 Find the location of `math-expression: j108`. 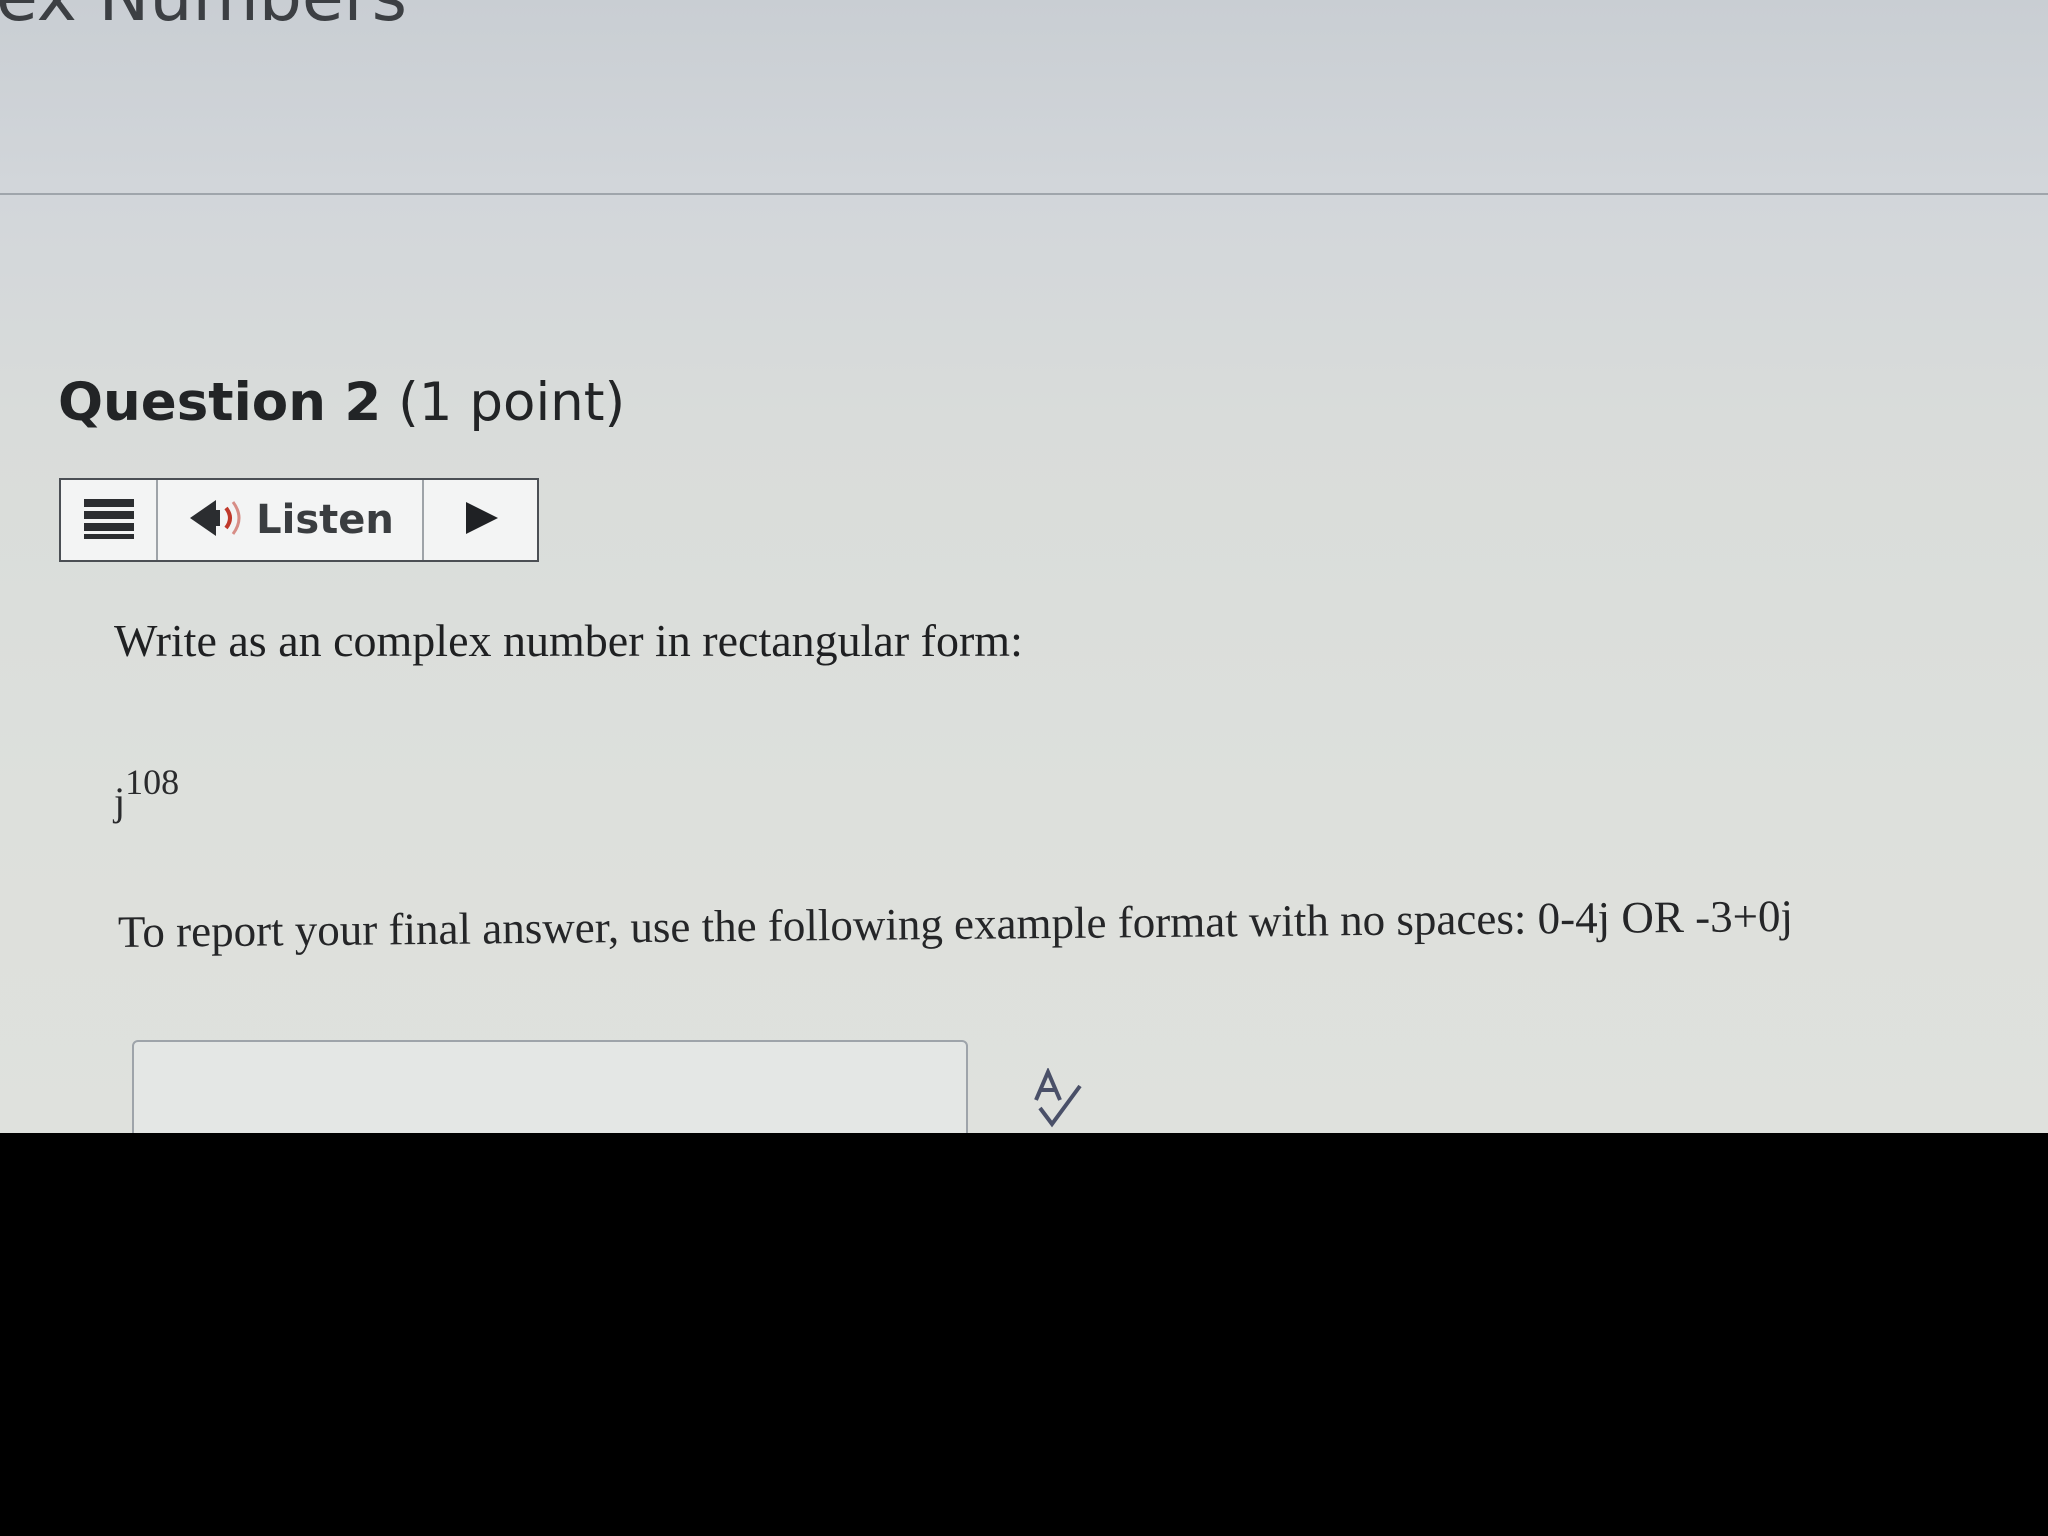

math-expression: j108 is located at coordinates (146, 794).